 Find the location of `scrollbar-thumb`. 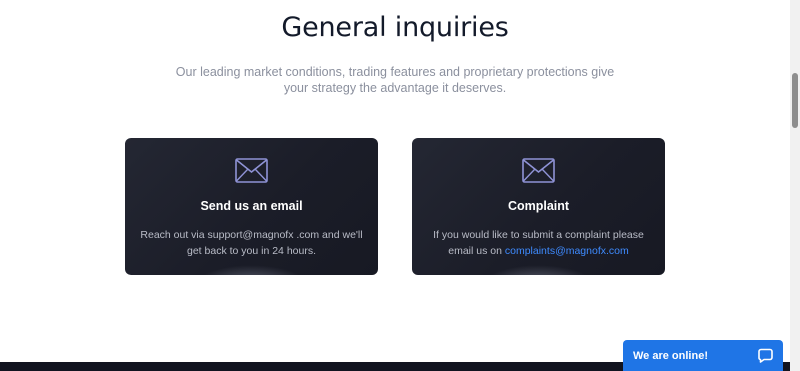

scrollbar-thumb is located at coordinates (795, 100).